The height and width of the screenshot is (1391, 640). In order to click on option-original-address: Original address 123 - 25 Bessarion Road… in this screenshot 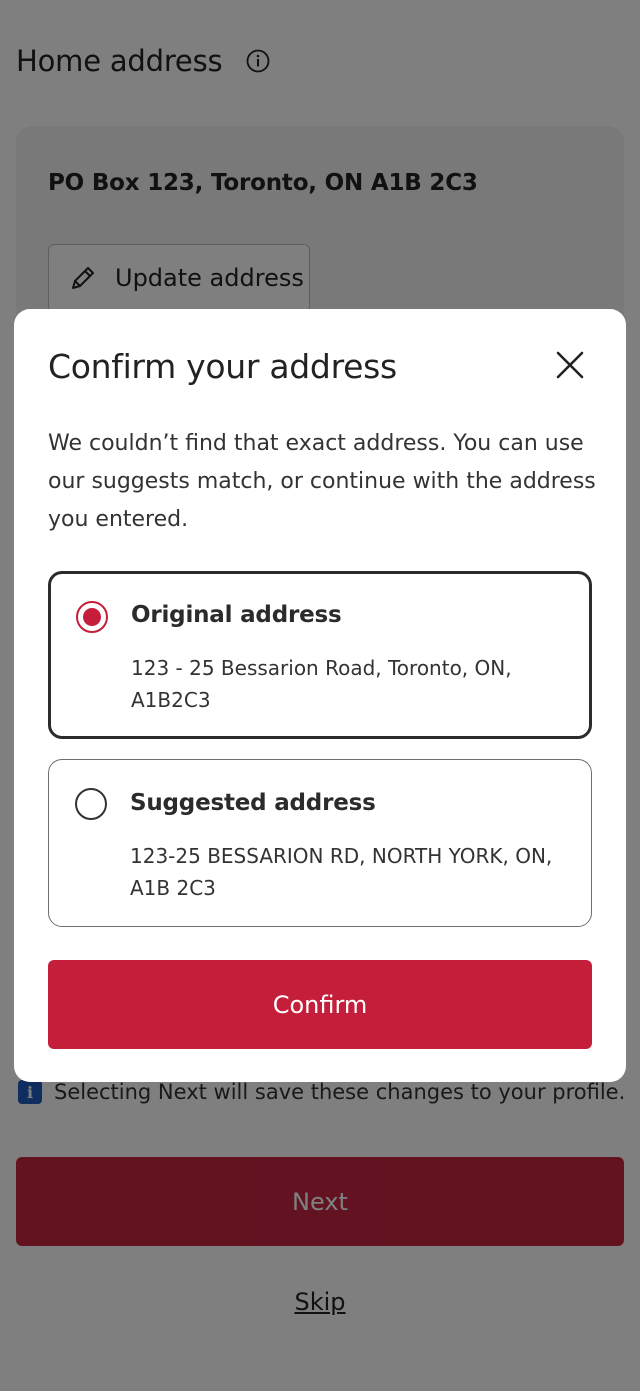, I will do `click(320, 655)`.